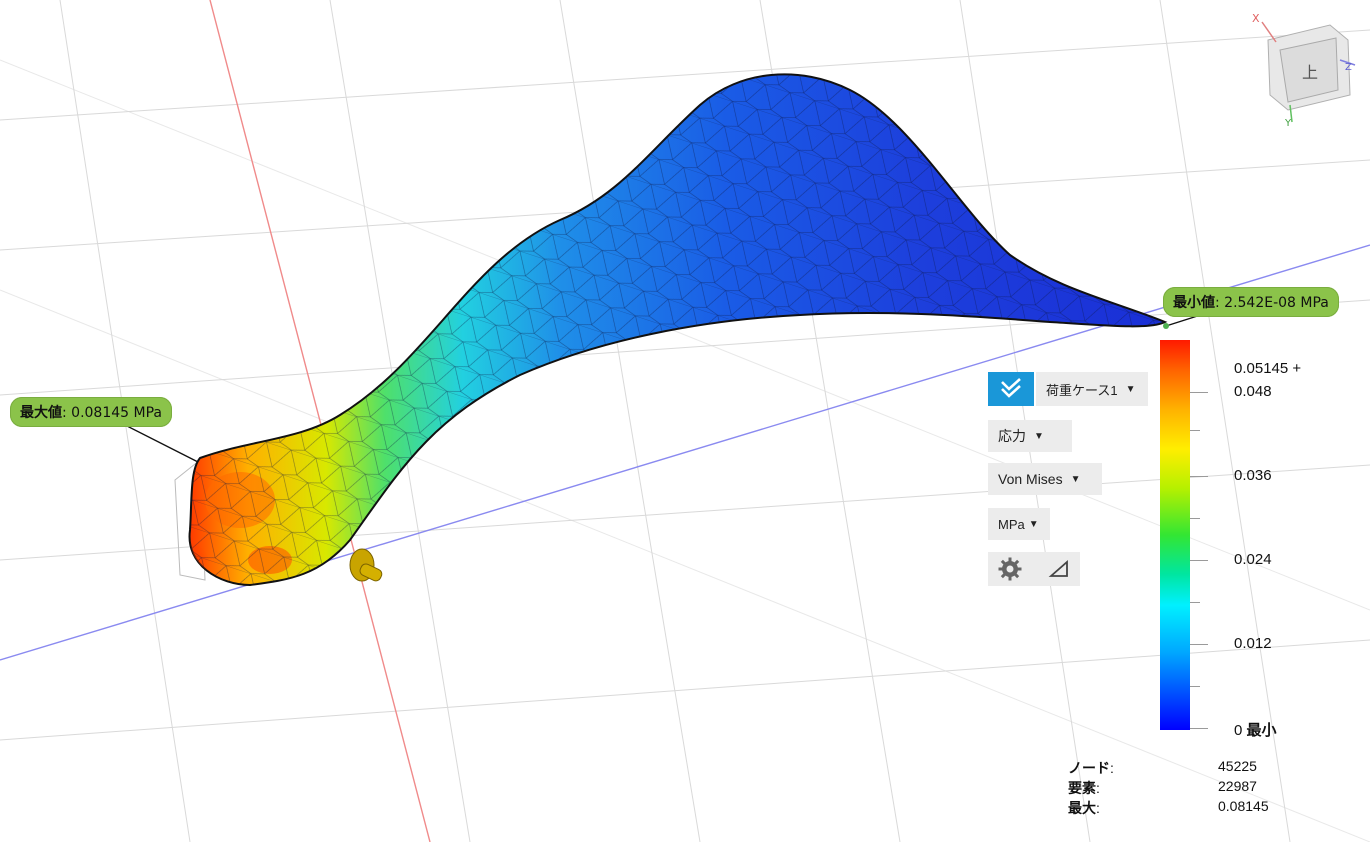  I want to click on results-visibility-toggle, so click(1011, 389).